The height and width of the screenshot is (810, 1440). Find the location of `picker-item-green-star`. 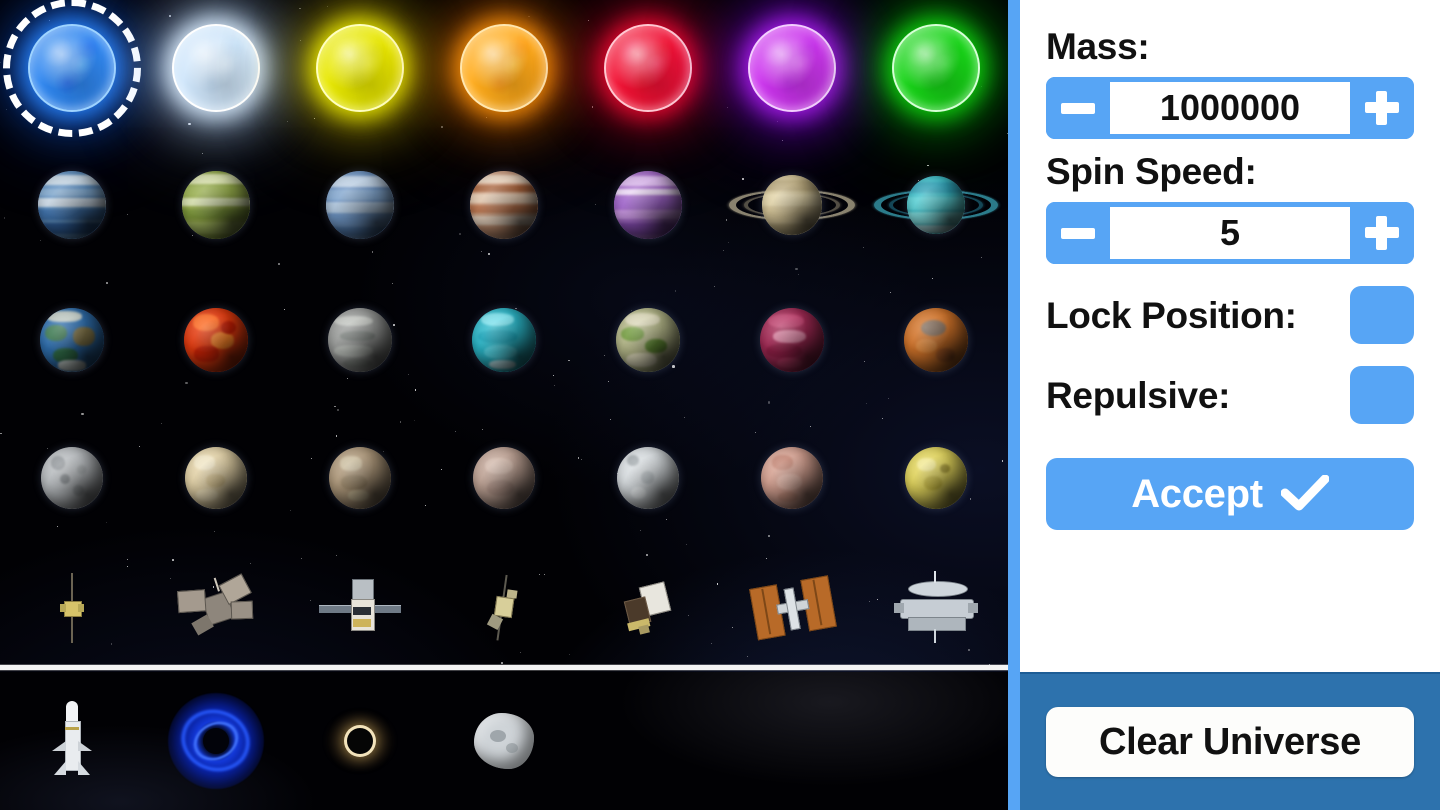

picker-item-green-star is located at coordinates (936, 67).